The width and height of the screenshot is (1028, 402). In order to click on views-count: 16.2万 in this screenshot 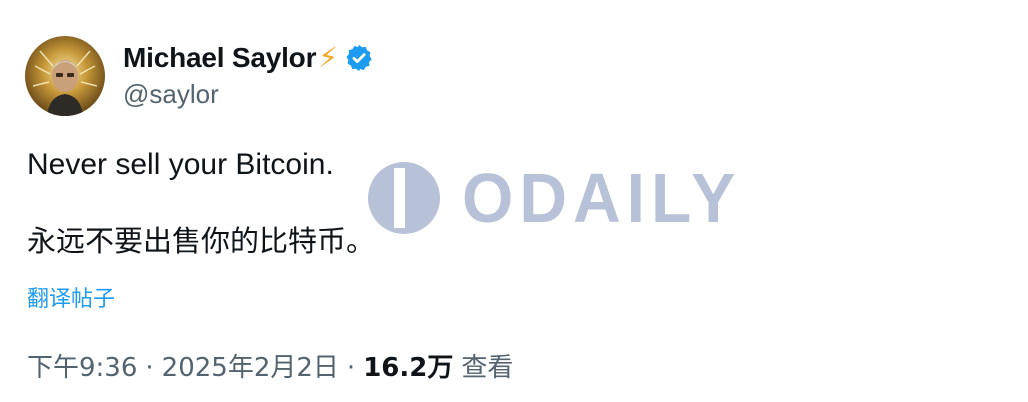, I will do `click(408, 365)`.